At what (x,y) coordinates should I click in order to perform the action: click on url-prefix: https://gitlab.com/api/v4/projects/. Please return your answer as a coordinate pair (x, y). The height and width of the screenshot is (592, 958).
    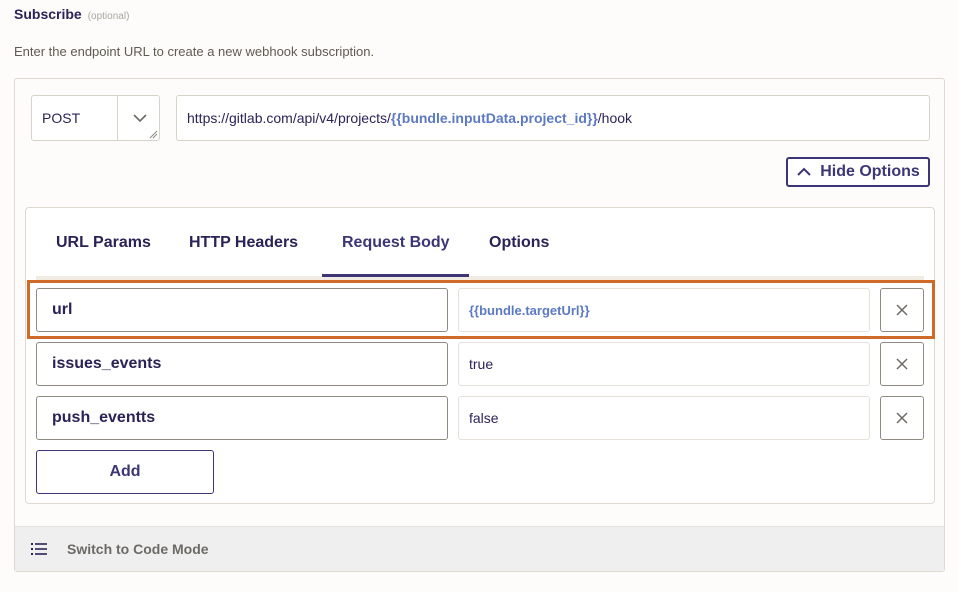
    Looking at the image, I should click on (289, 118).